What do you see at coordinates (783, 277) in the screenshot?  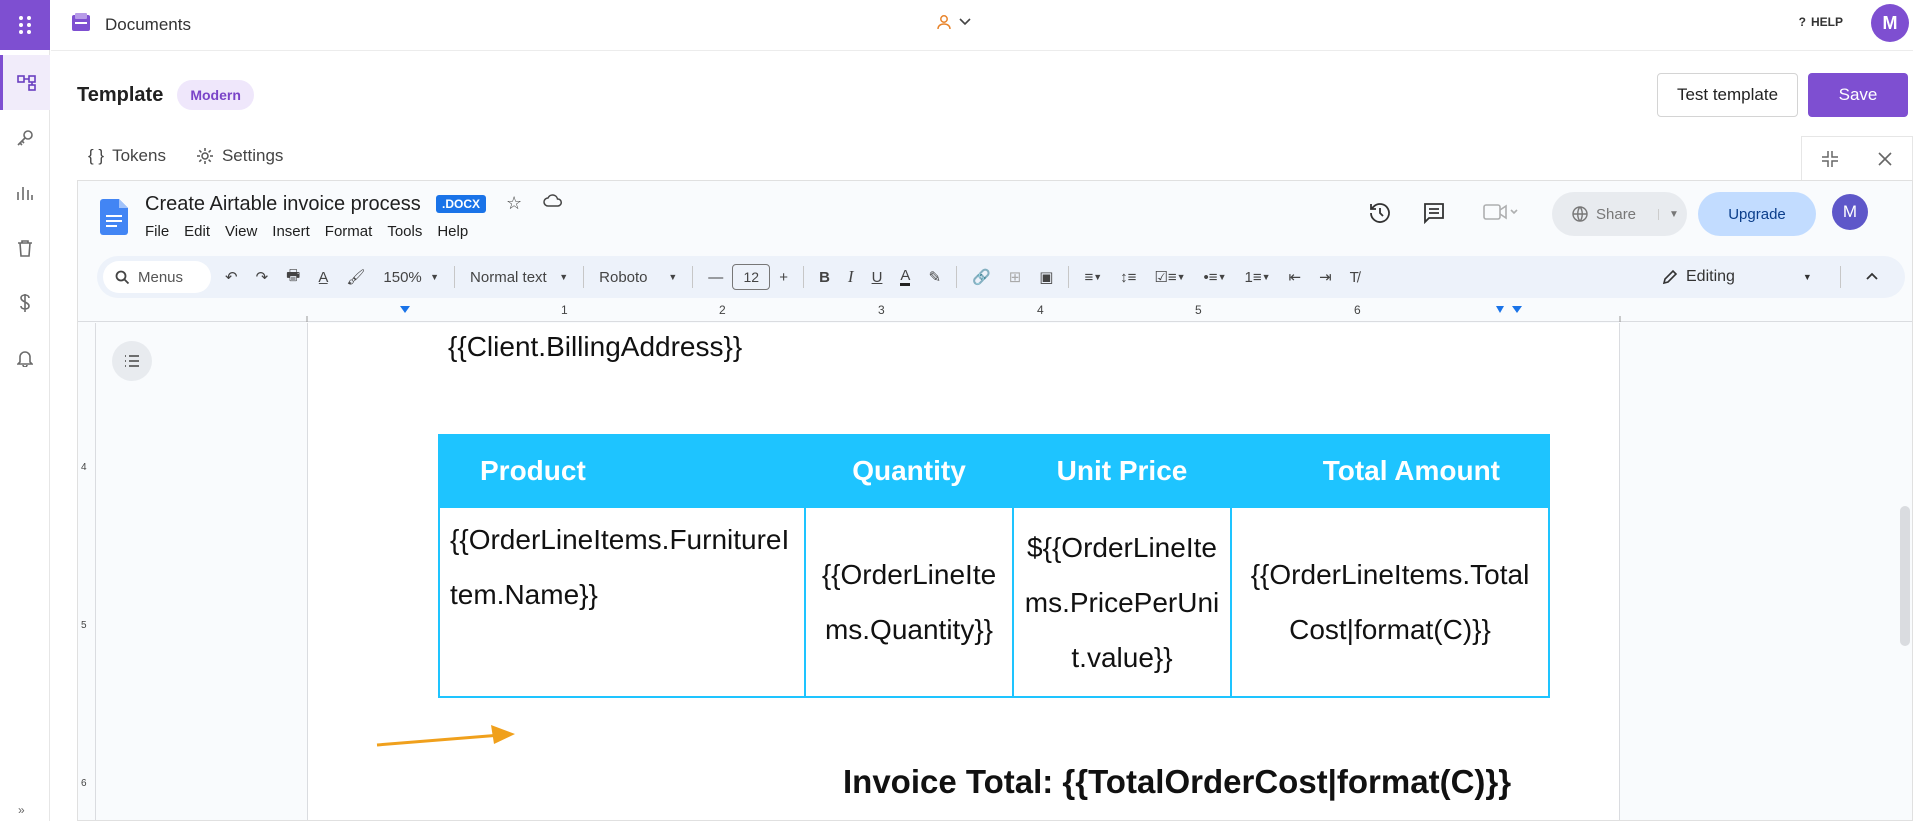 I see `increase-font-icon: +` at bounding box center [783, 277].